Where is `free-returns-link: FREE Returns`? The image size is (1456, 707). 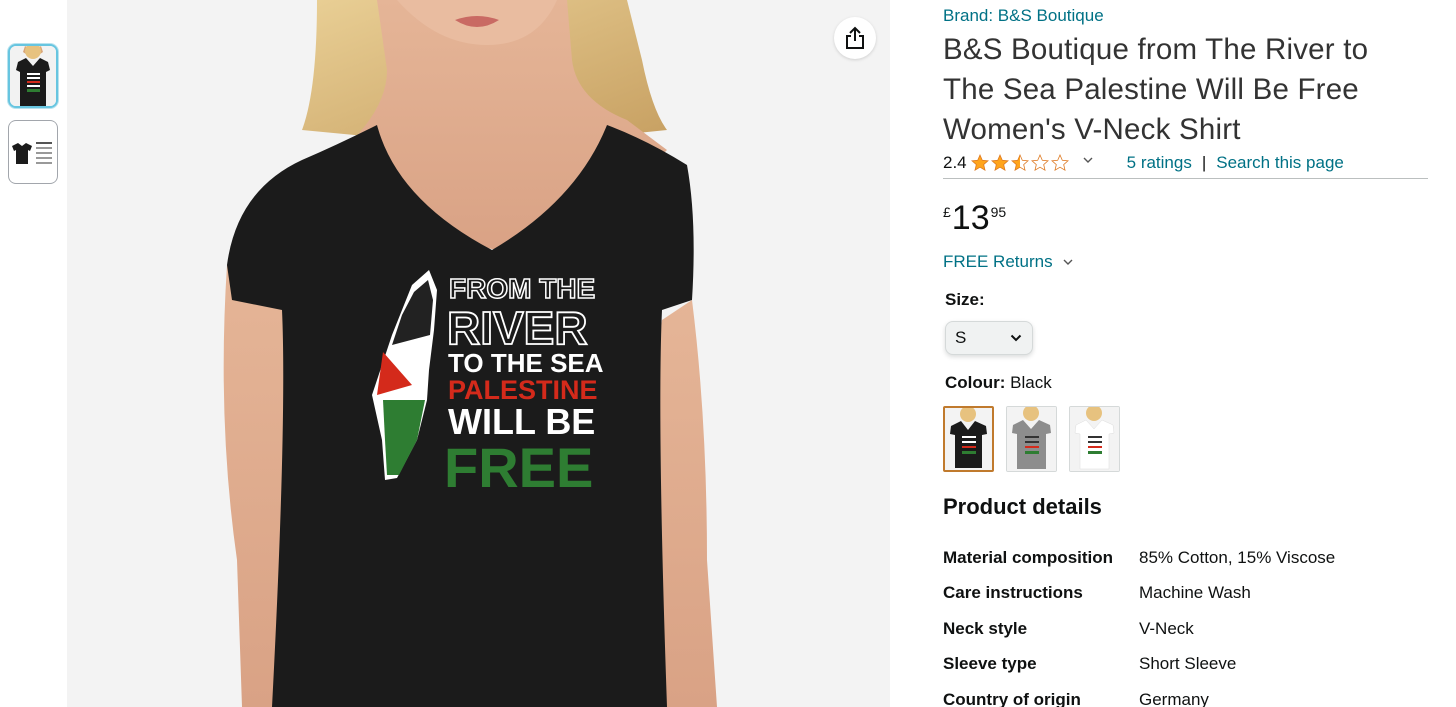
free-returns-link: FREE Returns is located at coordinates (1008, 262).